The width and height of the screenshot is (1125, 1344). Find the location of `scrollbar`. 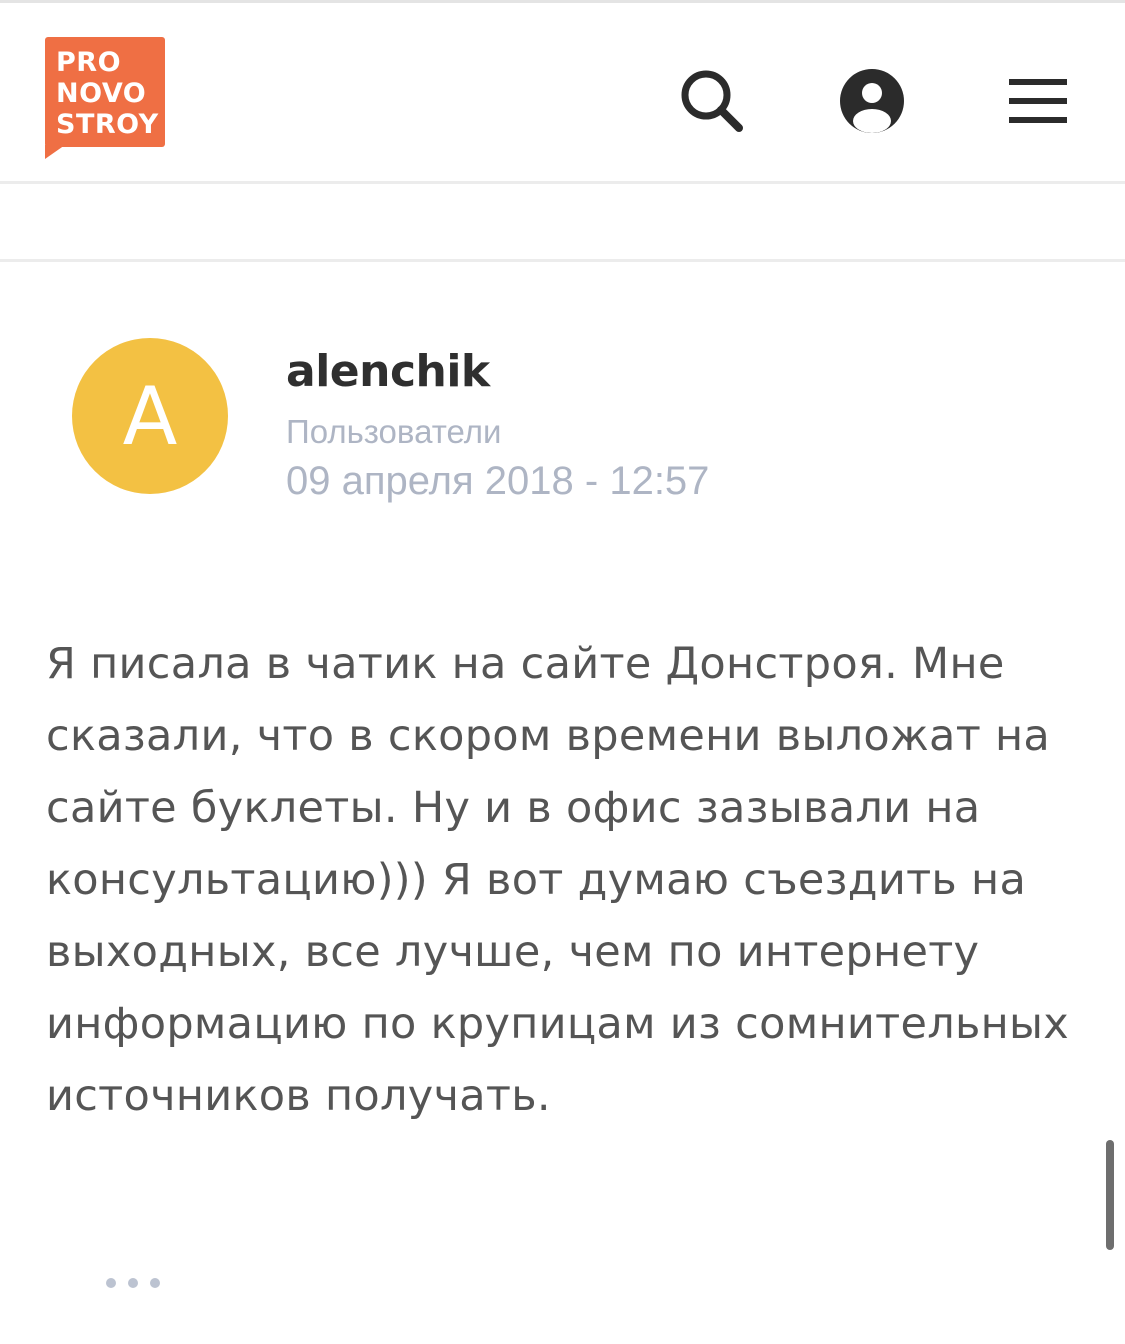

scrollbar is located at coordinates (1110, 1195).